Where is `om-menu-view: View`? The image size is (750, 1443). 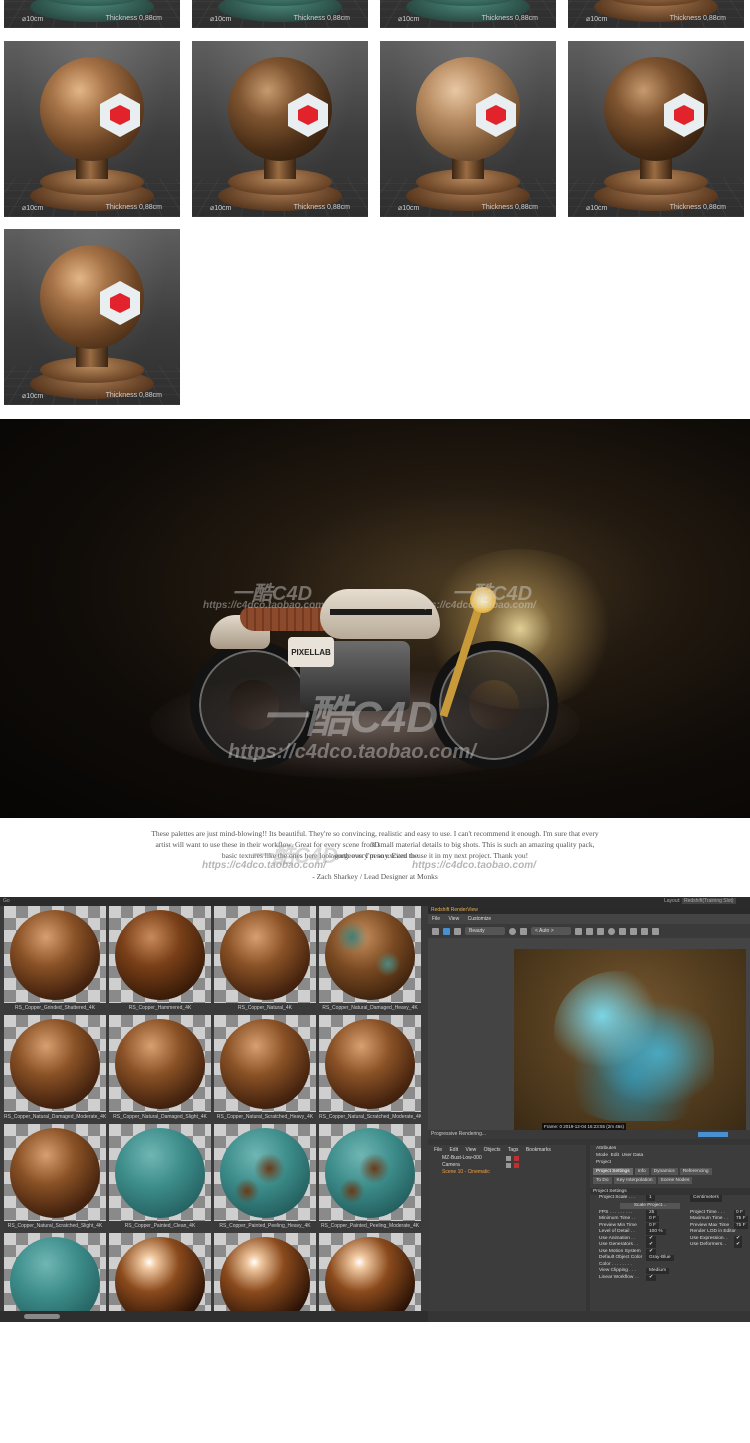
om-menu-view: View is located at coordinates (470, 1150).